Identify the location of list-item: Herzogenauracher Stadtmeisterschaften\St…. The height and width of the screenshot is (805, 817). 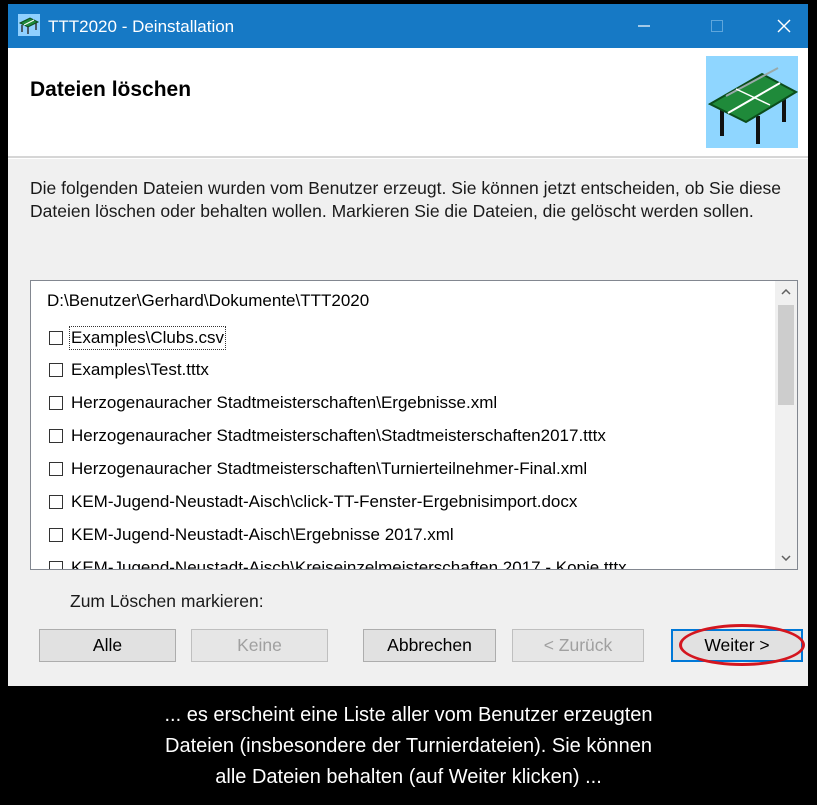
(327, 436).